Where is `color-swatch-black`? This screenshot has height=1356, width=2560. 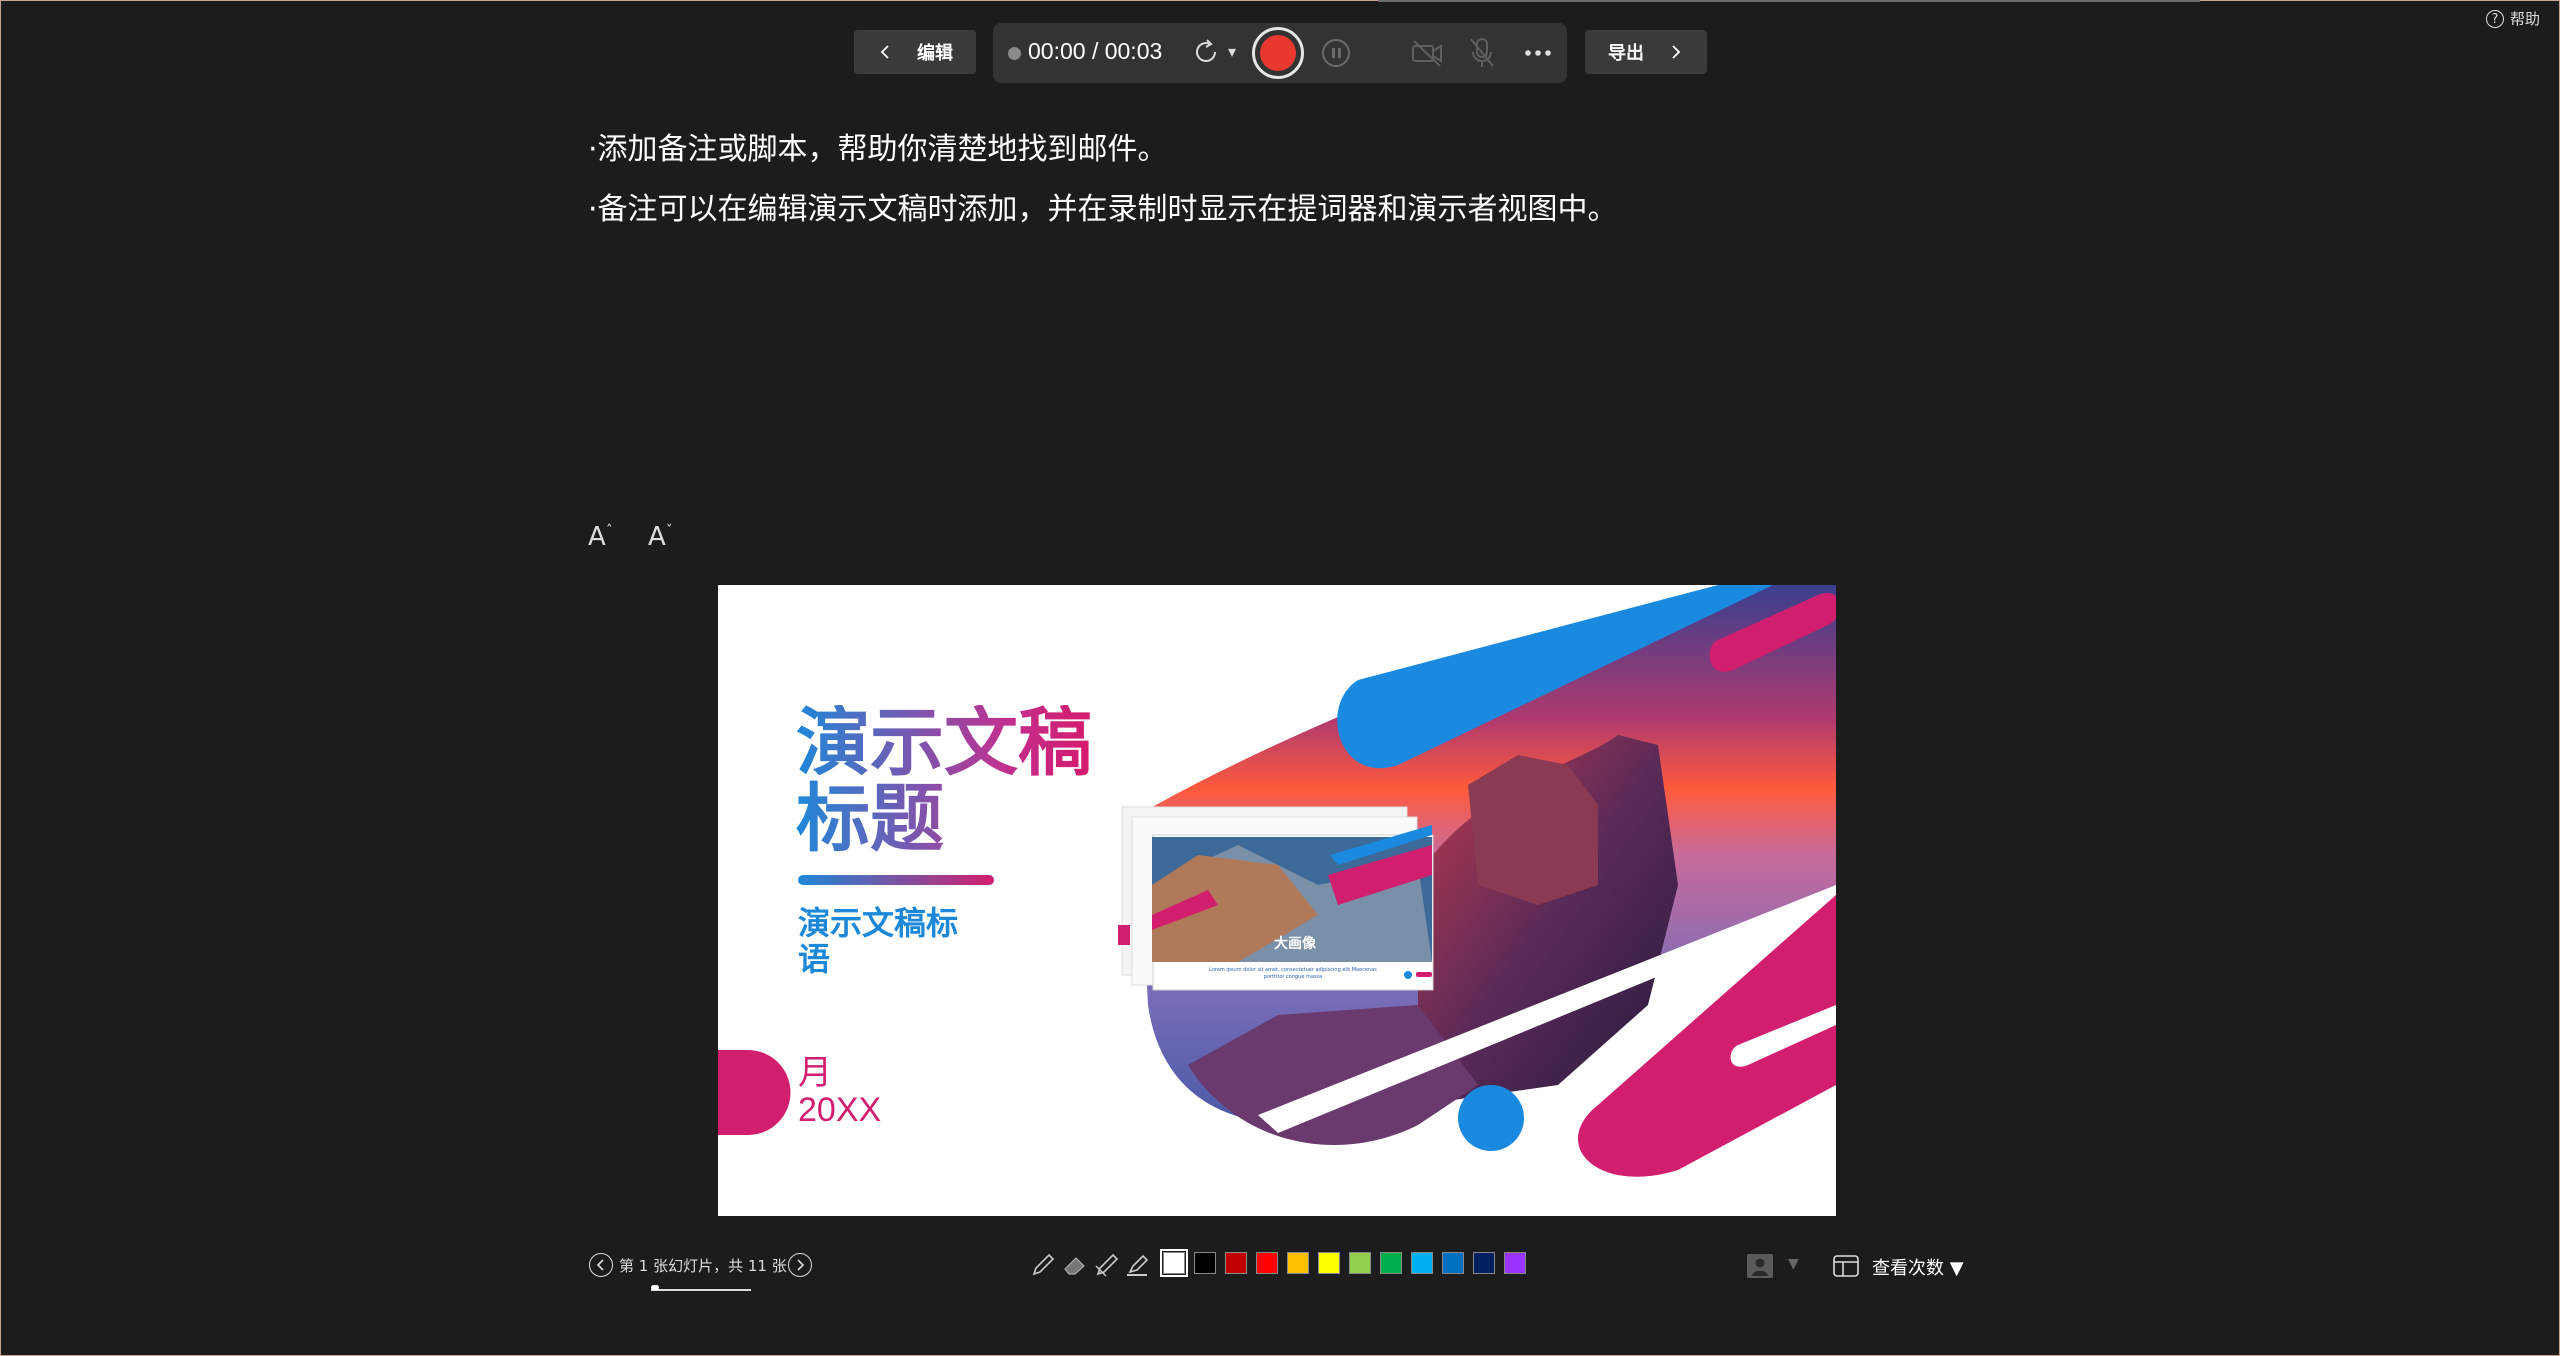 color-swatch-black is located at coordinates (1205, 1263).